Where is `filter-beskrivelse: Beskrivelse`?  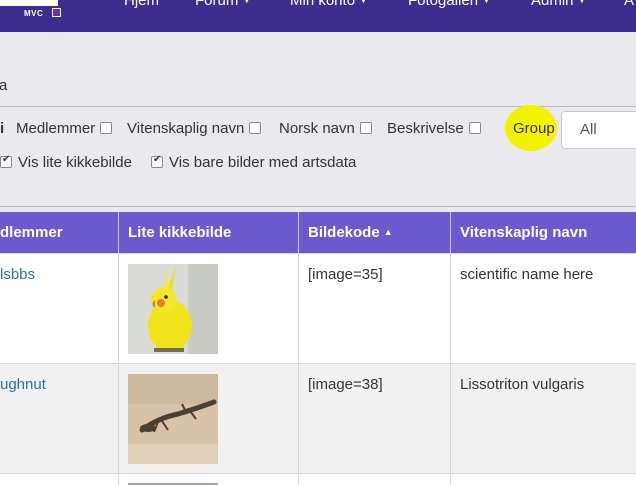
filter-beskrivelse: Beskrivelse is located at coordinates (434, 128).